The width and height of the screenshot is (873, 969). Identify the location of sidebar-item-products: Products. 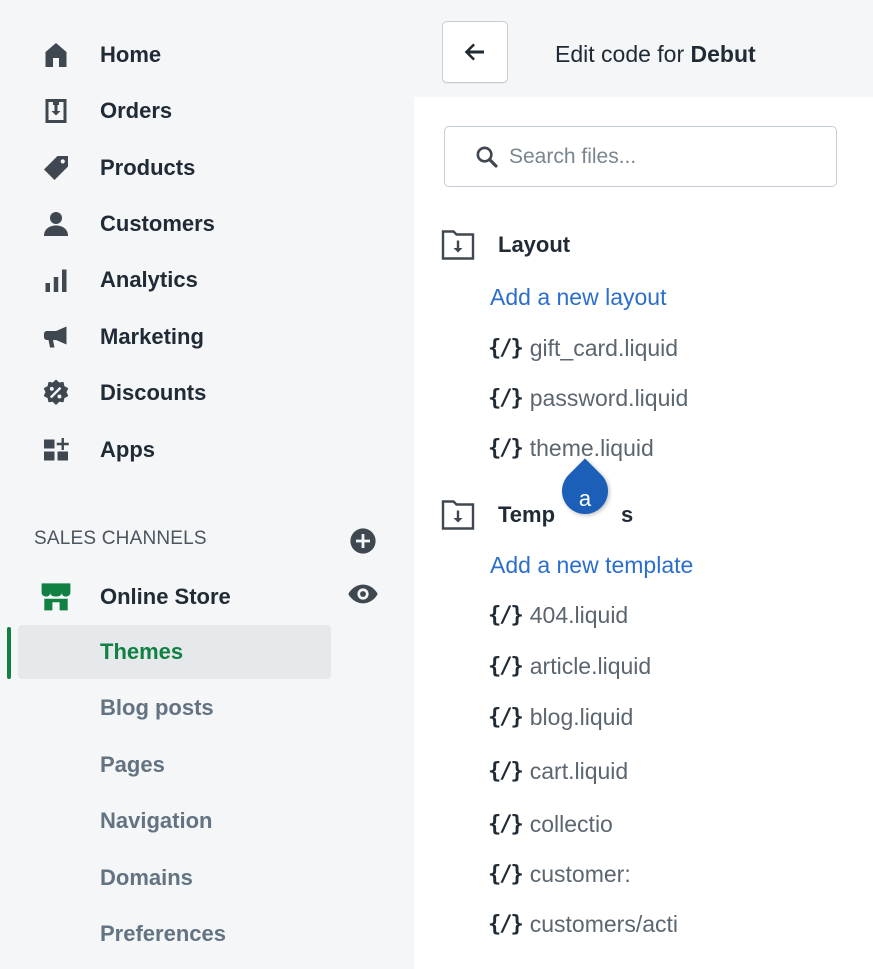
(207, 168).